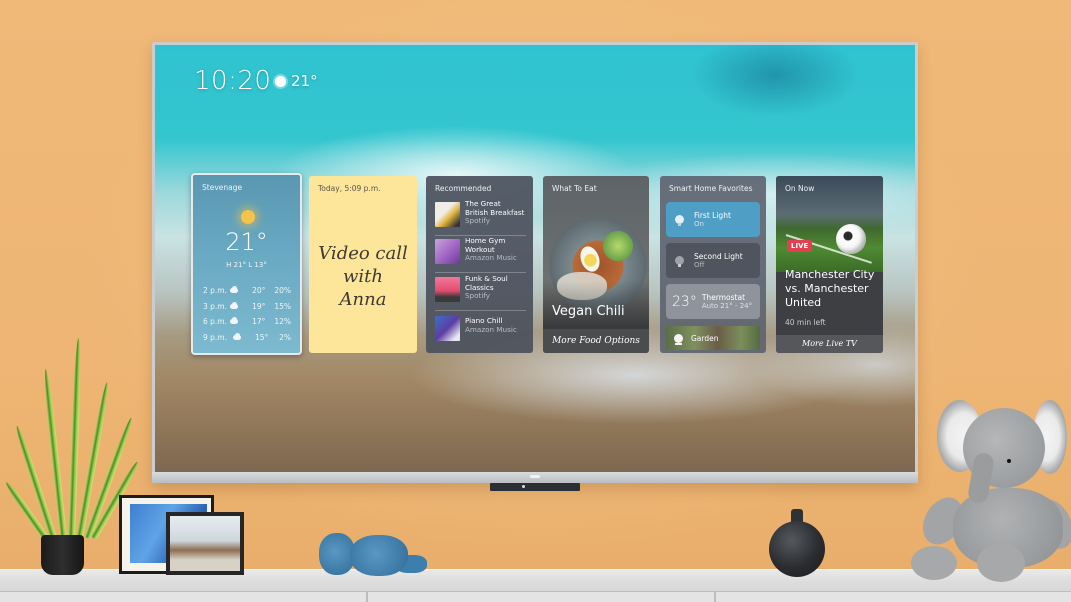 Image resolution: width=1071 pixels, height=602 pixels. I want to click on note-timestamp: Today, 5:09 p.m., so click(349, 188).